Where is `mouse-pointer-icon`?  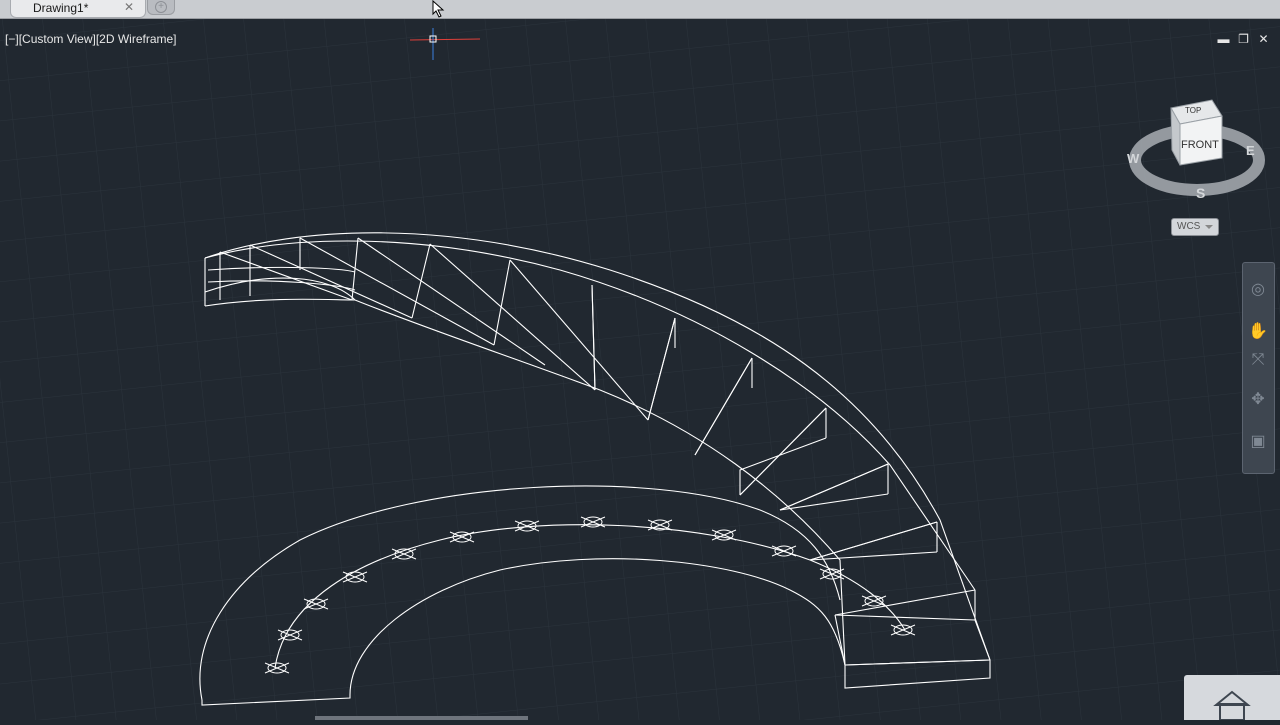
mouse-pointer-icon is located at coordinates (438, 9).